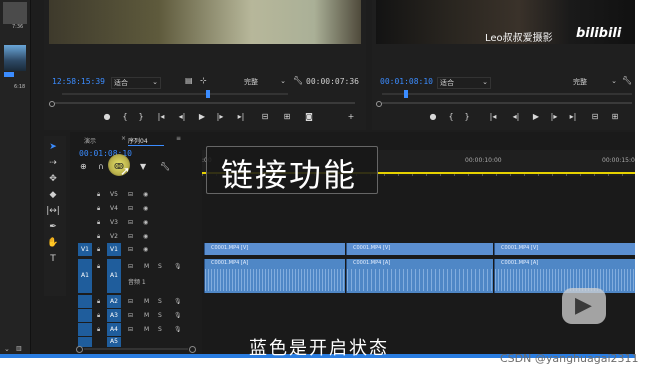 Image resolution: width=650 pixels, height=372 pixels. What do you see at coordinates (265, 117) in the screenshot?
I see `insert-clip-icon: ⊟` at bounding box center [265, 117].